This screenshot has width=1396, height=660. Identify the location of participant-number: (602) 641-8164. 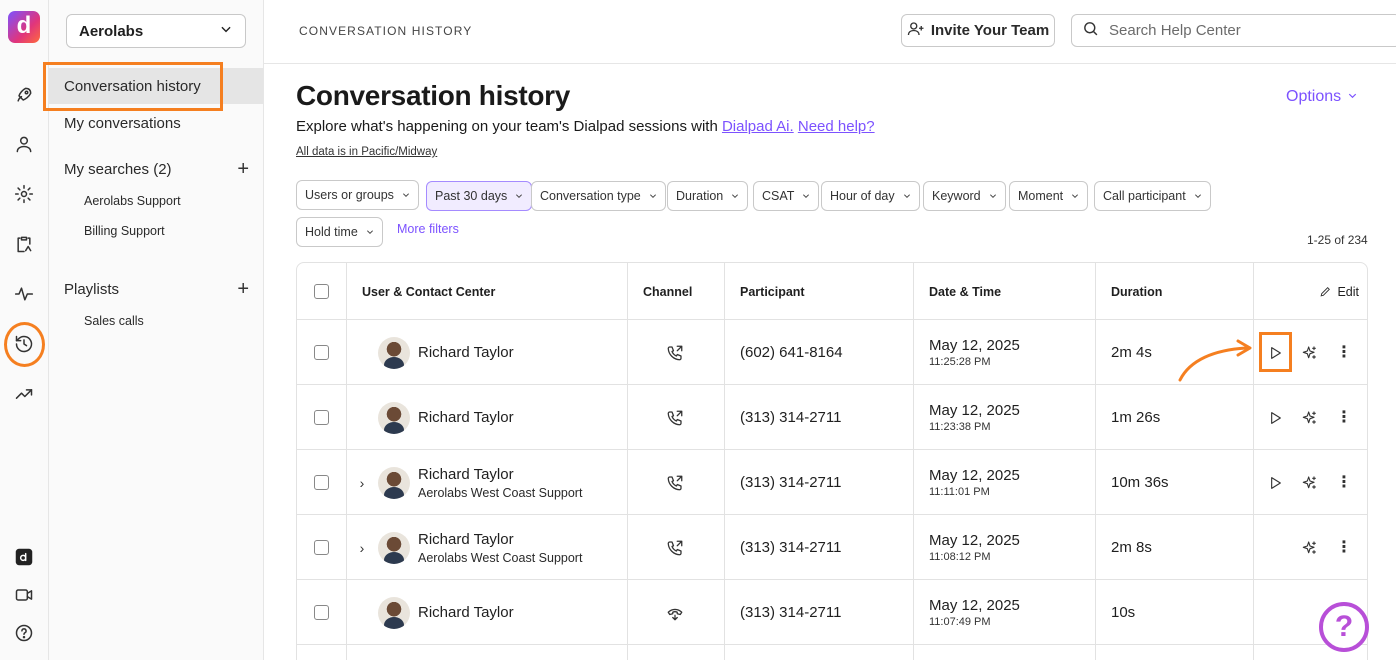
(791, 352).